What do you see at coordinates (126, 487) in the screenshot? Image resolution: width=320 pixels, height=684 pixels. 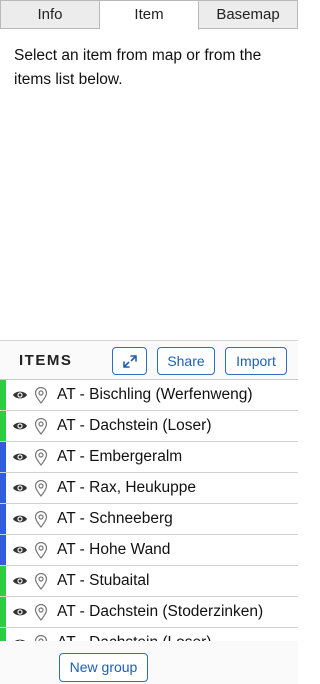 I see `list-item-label: AT - Rax, Heukuppe` at bounding box center [126, 487].